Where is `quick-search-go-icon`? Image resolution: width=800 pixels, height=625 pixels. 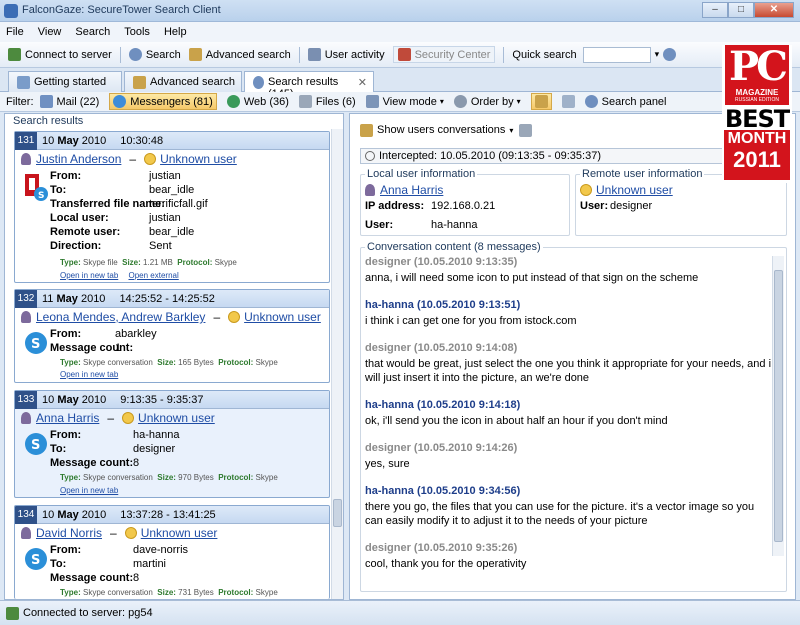
quick-search-go-icon is located at coordinates (670, 54).